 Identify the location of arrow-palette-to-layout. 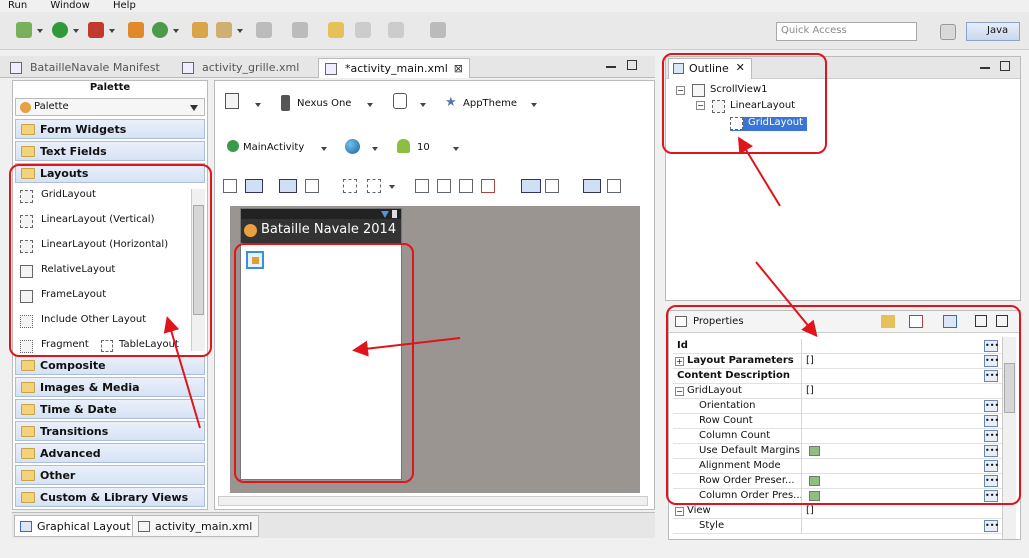
(182, 372).